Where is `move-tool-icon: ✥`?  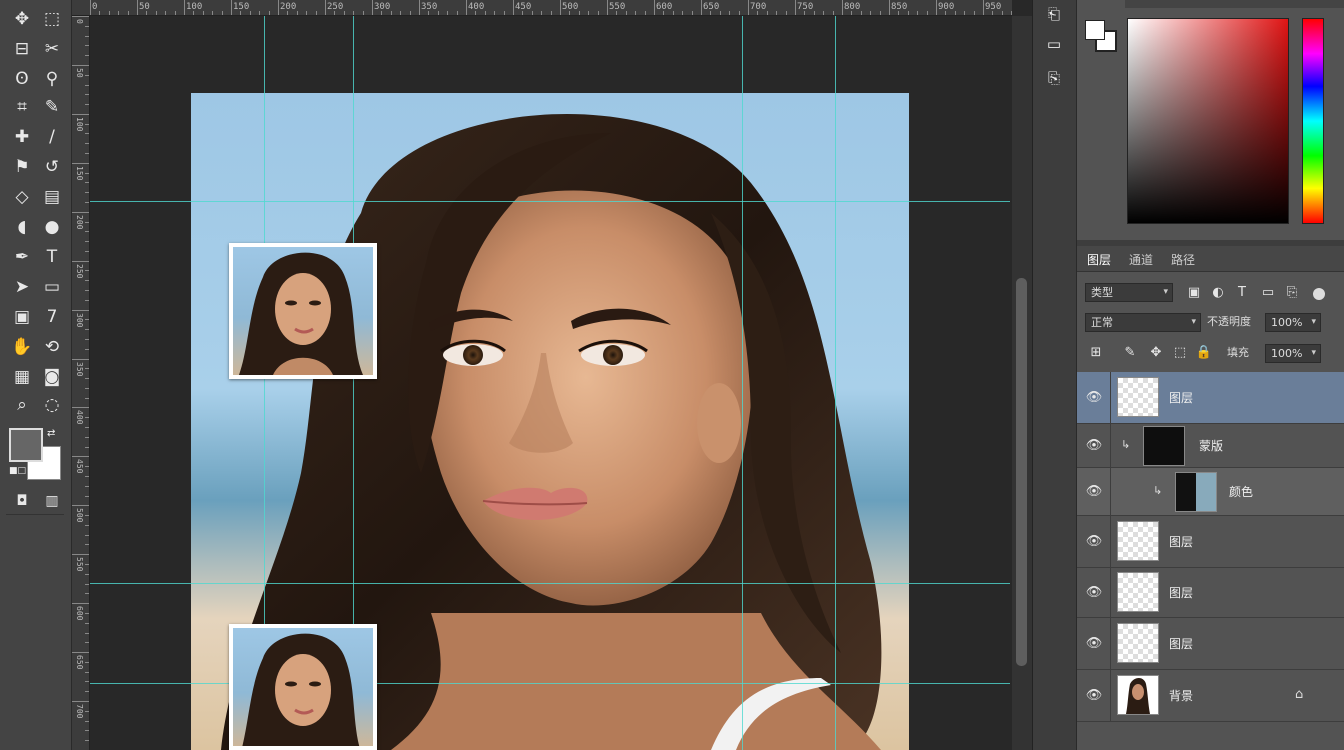
move-tool-icon: ✥ is located at coordinates (22, 19).